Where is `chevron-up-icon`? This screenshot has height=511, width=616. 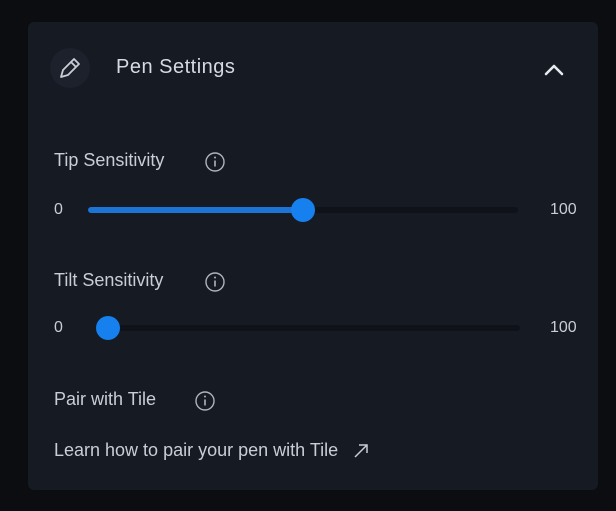 chevron-up-icon is located at coordinates (554, 70).